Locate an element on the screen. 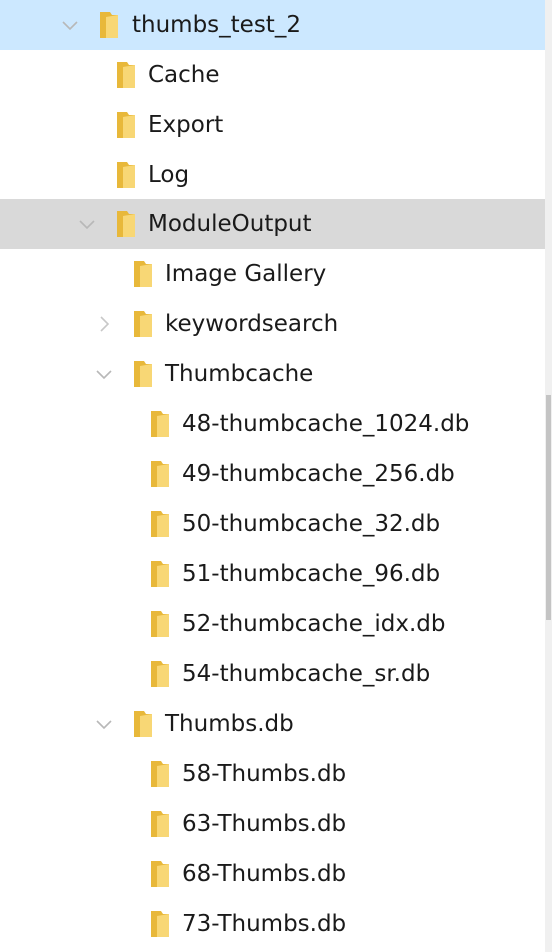 The height and width of the screenshot is (952, 552). tree-item-label: Export is located at coordinates (186, 125).